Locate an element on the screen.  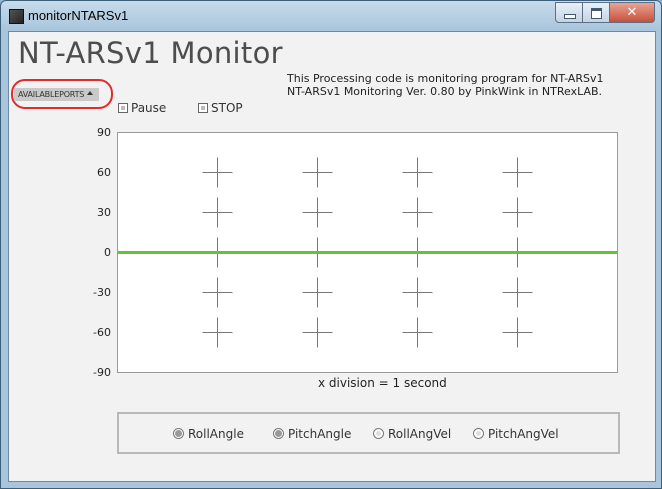
page-title: NT-ARSv1 Monitor is located at coordinates (150, 53).